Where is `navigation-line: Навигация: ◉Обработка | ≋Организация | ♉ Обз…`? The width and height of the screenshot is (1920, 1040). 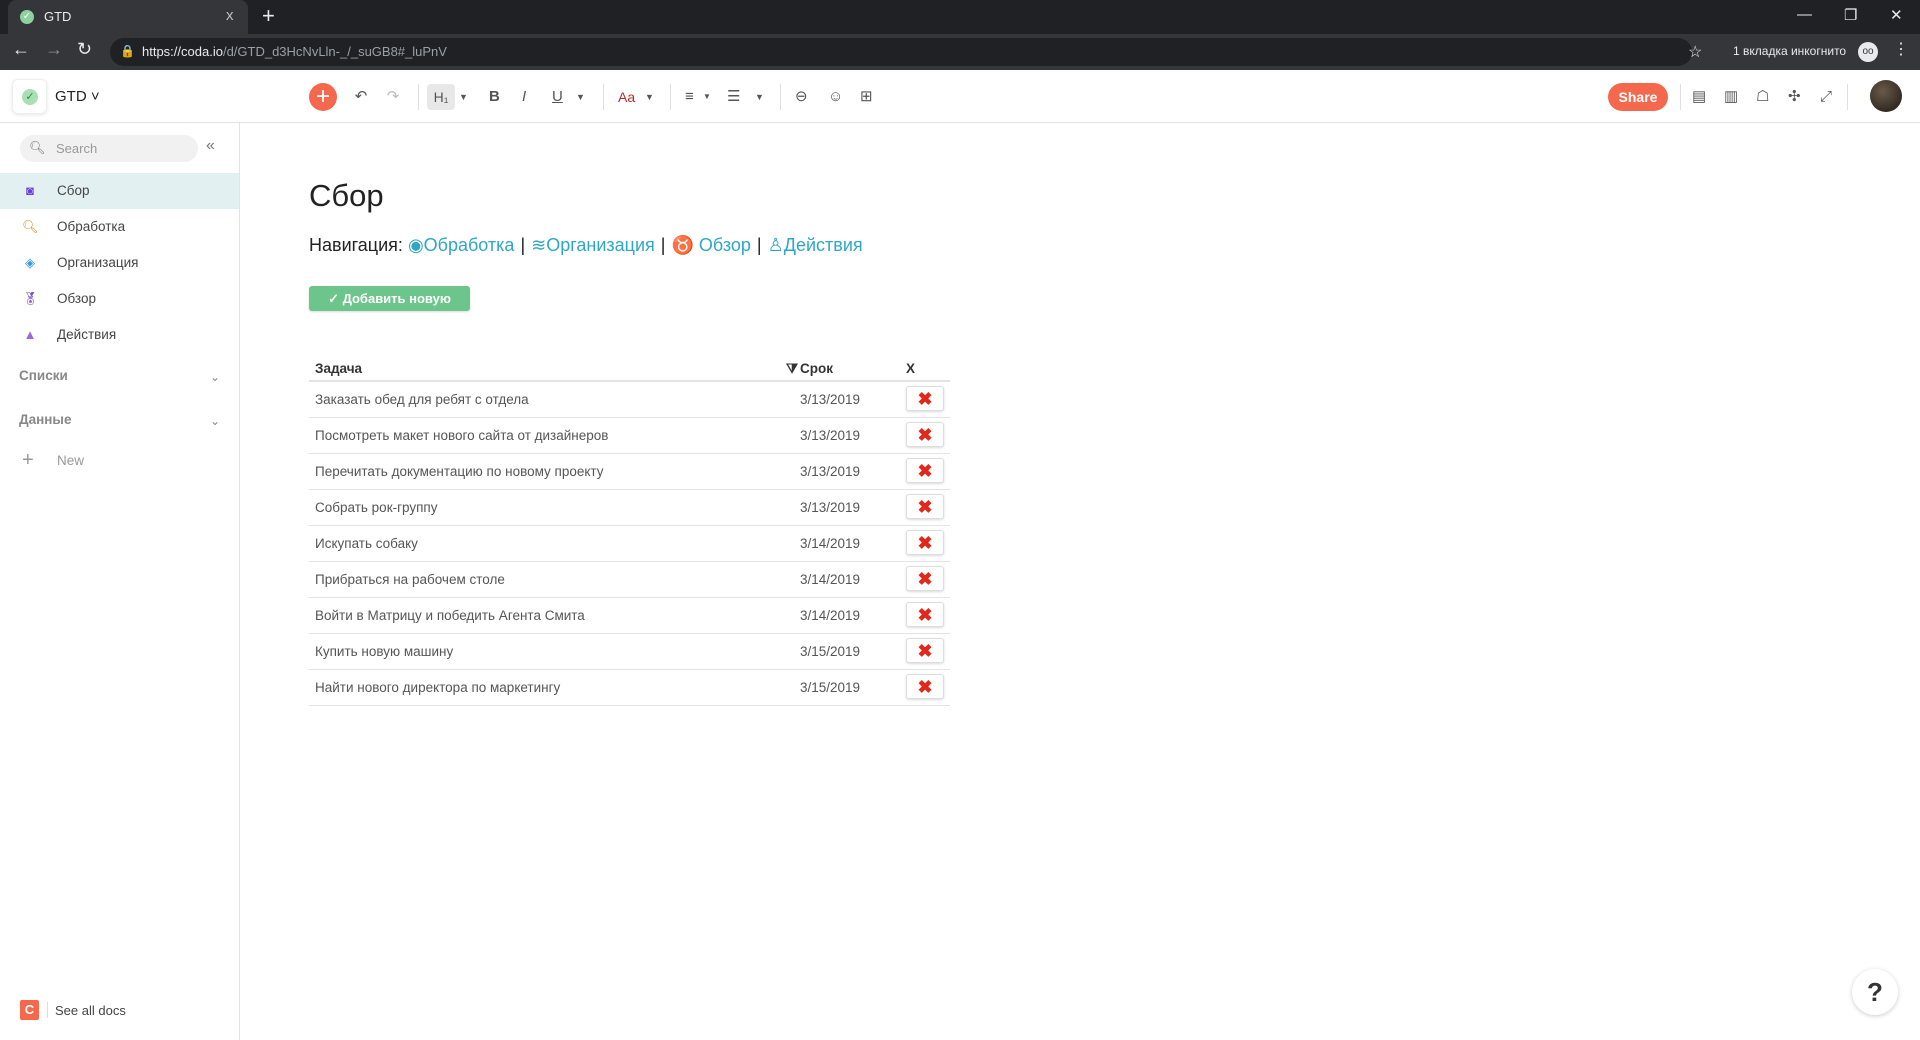 navigation-line: Навигация: ◉Обработка | ≋Организация | ♉ Обз… is located at coordinates (586, 245).